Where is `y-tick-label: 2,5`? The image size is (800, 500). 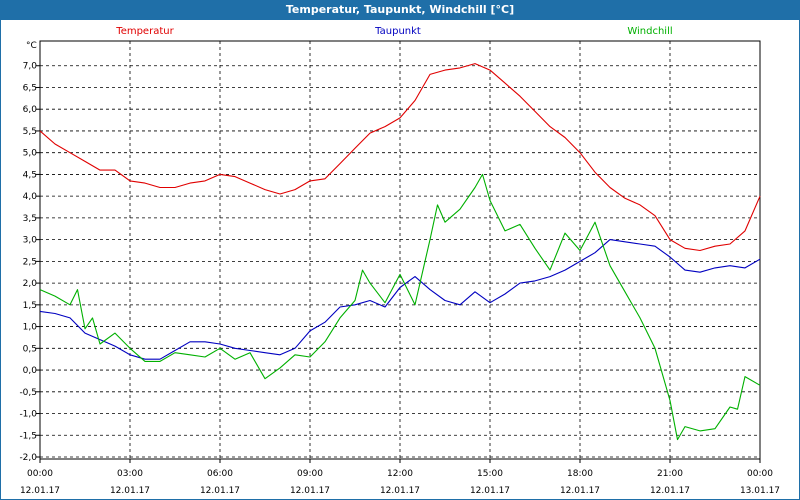 y-tick-label: 2,5 is located at coordinates (30, 262).